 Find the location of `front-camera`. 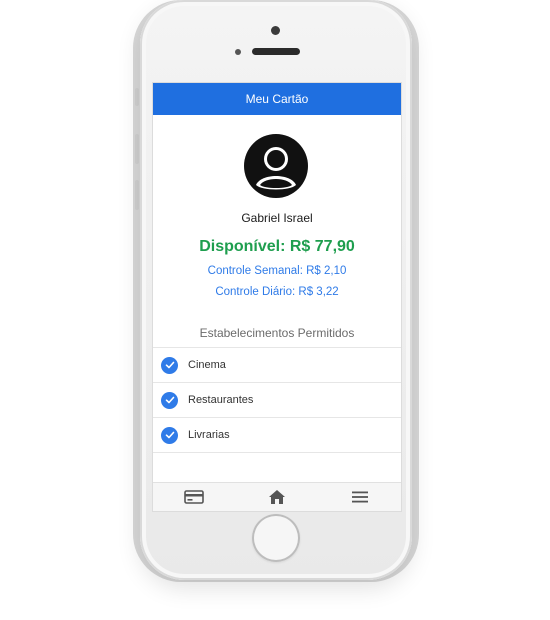

front-camera is located at coordinates (275, 30).